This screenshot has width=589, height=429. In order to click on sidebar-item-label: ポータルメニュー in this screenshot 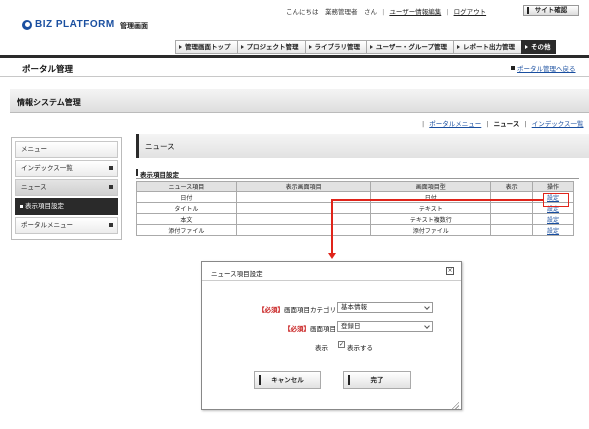, I will do `click(47, 225)`.